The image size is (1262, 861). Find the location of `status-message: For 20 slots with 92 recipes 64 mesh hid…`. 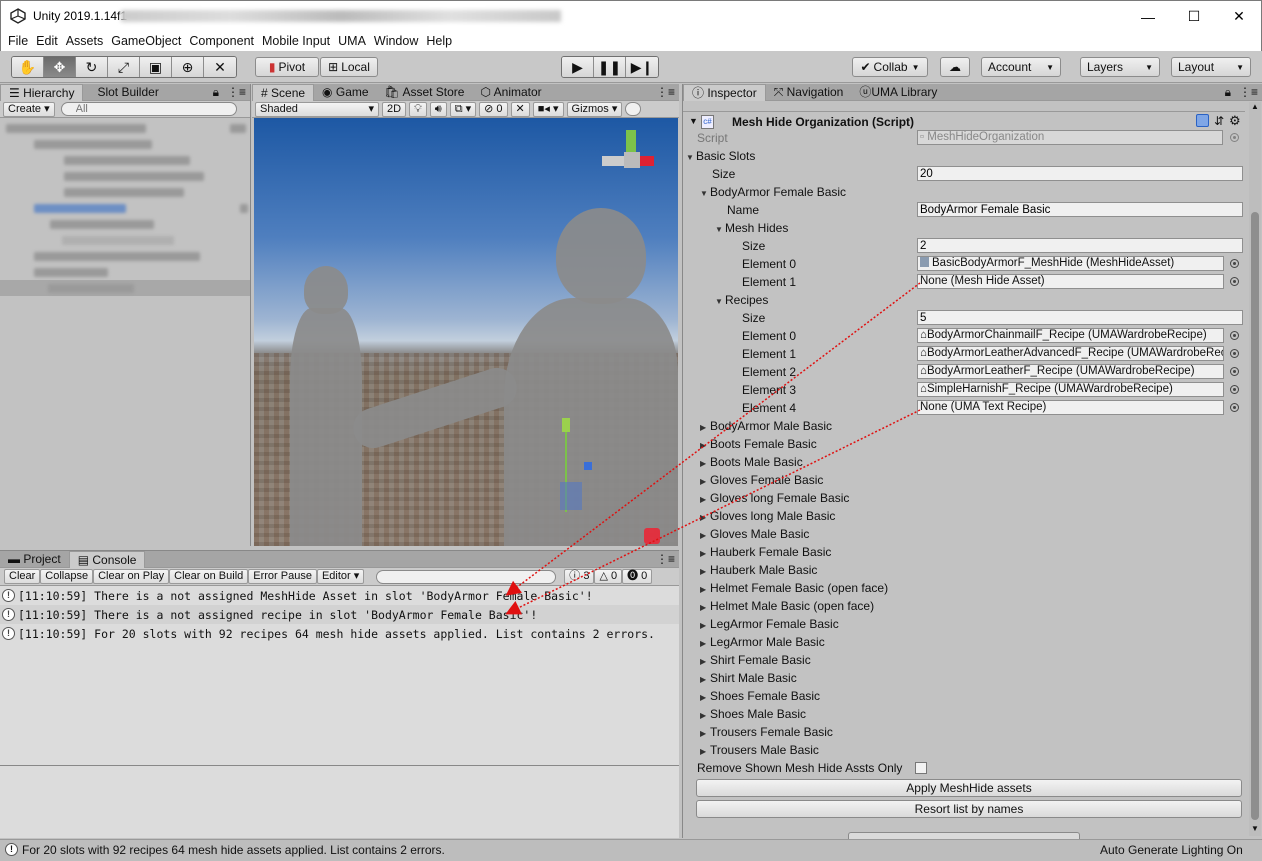

status-message: For 20 slots with 92 recipes 64 mesh hid… is located at coordinates (233, 850).